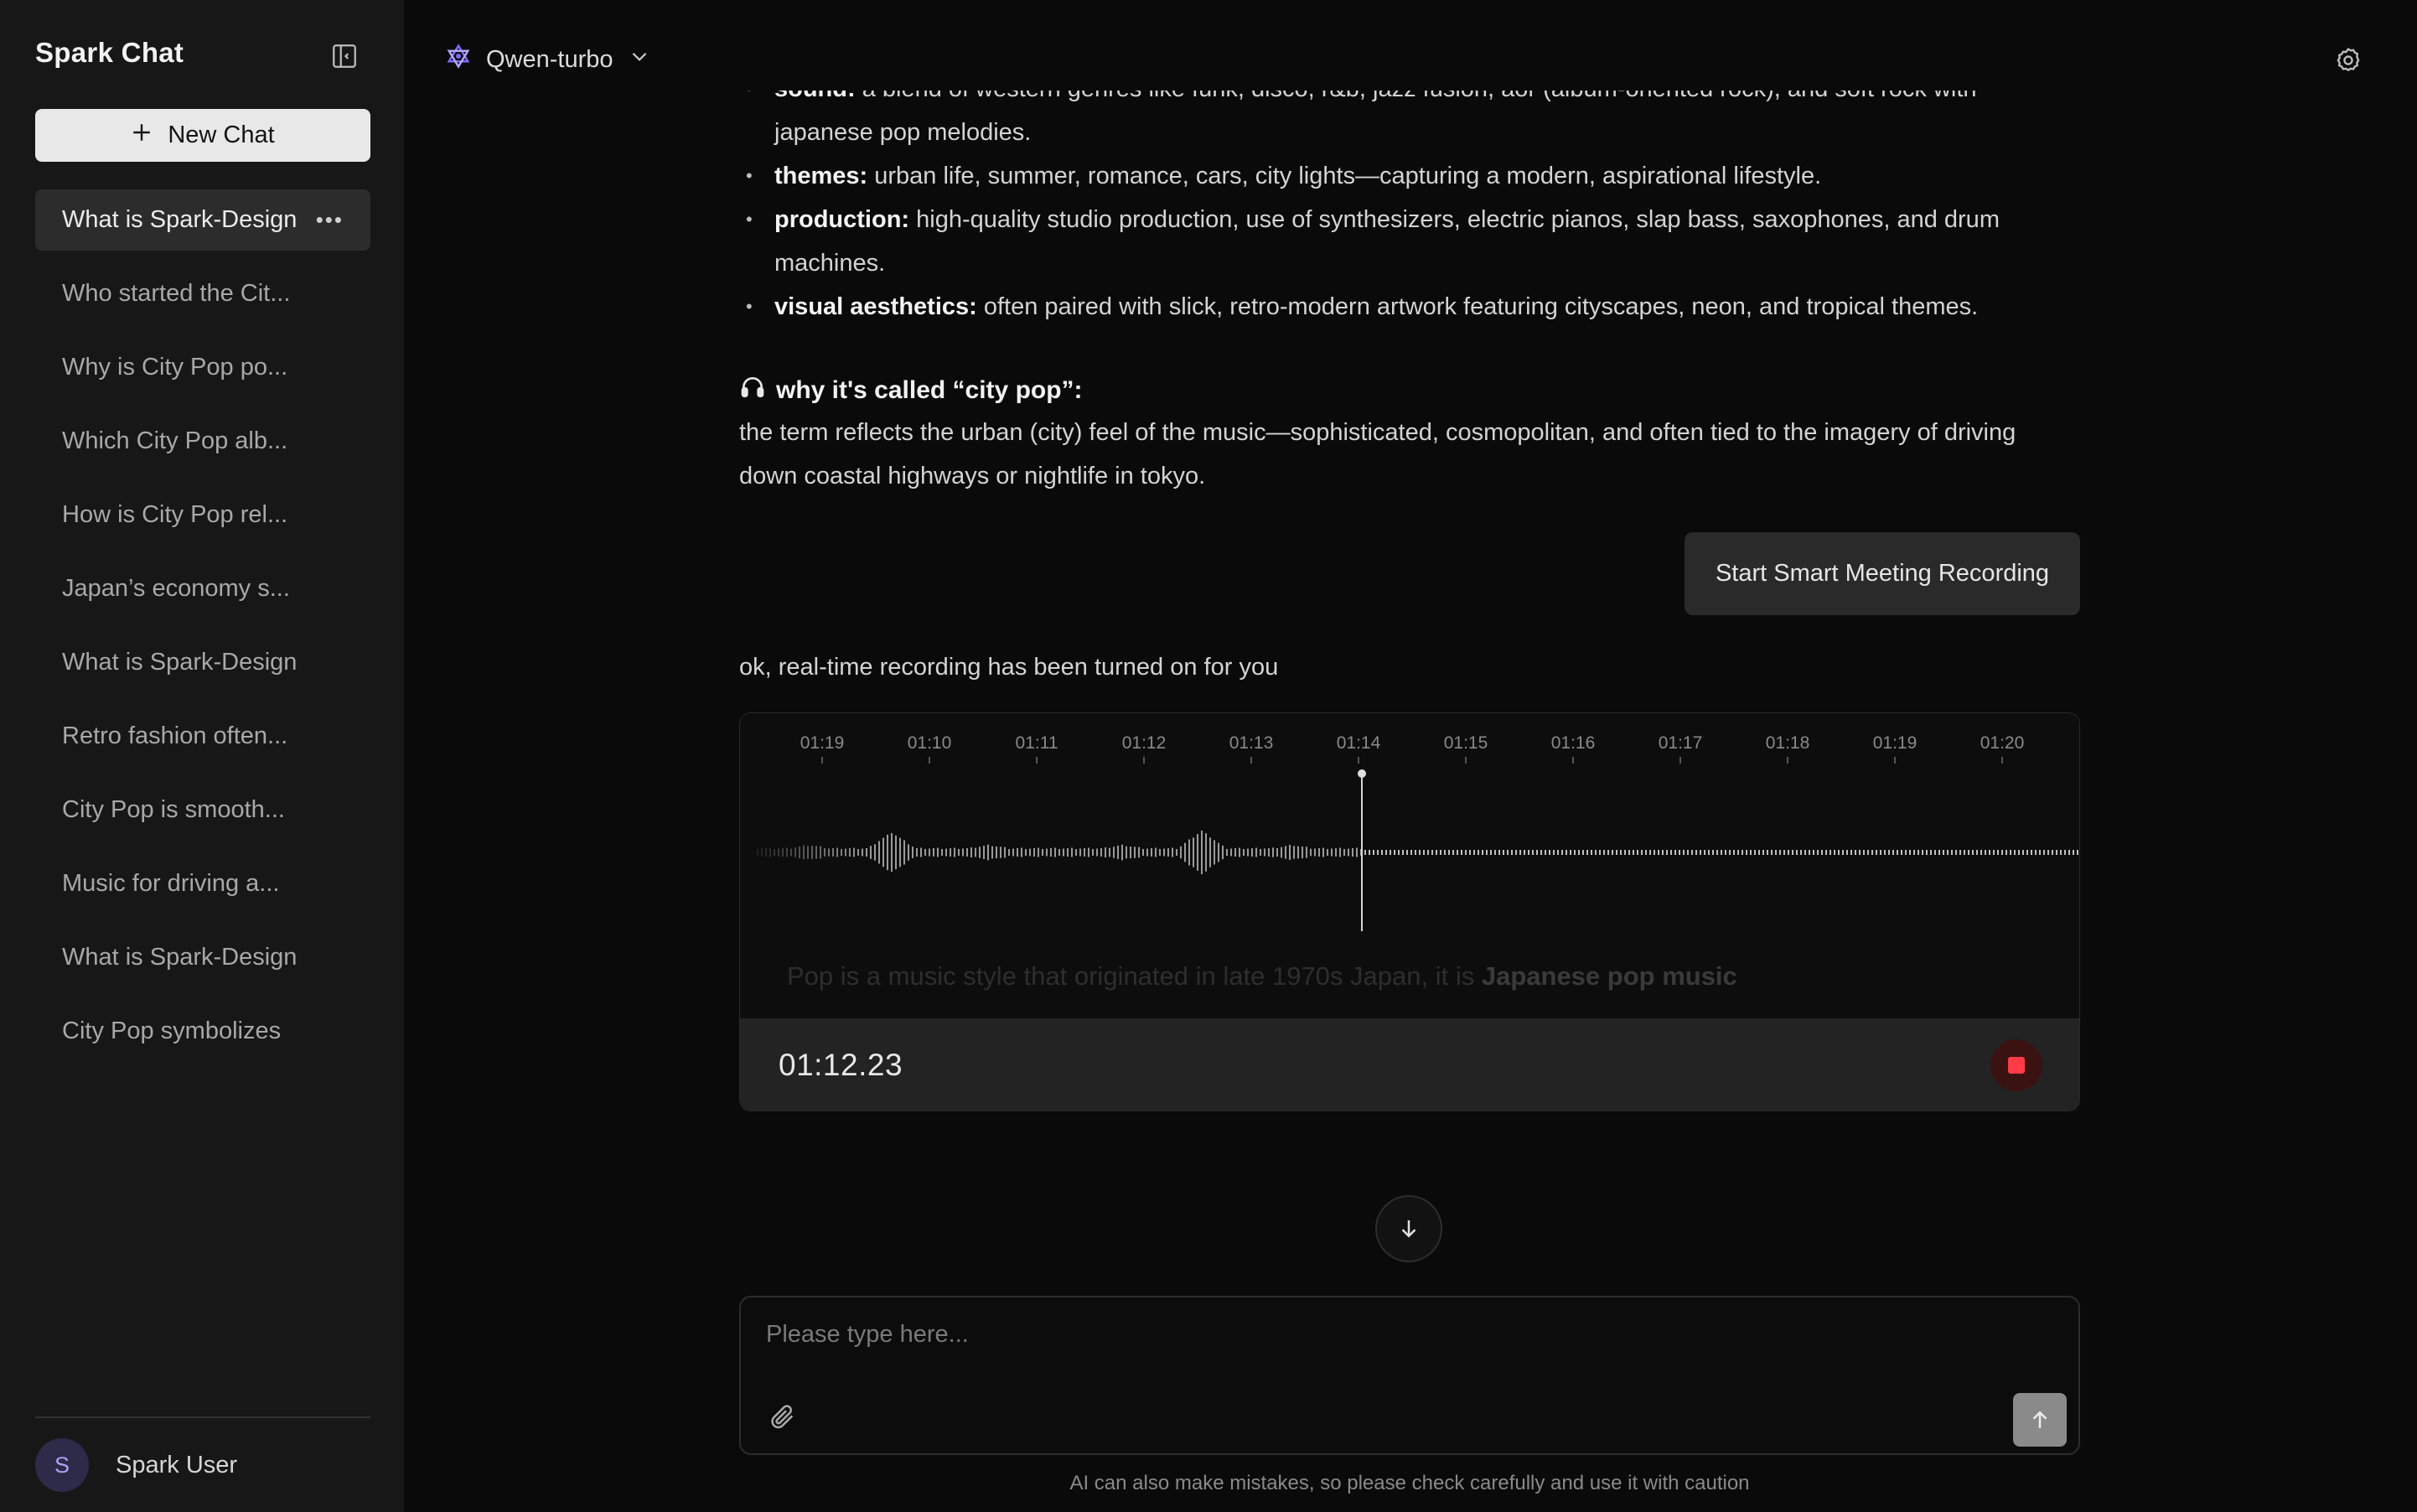 Image resolution: width=2417 pixels, height=1512 pixels. What do you see at coordinates (1144, 743) in the screenshot?
I see `timeline-label: 01:12` at bounding box center [1144, 743].